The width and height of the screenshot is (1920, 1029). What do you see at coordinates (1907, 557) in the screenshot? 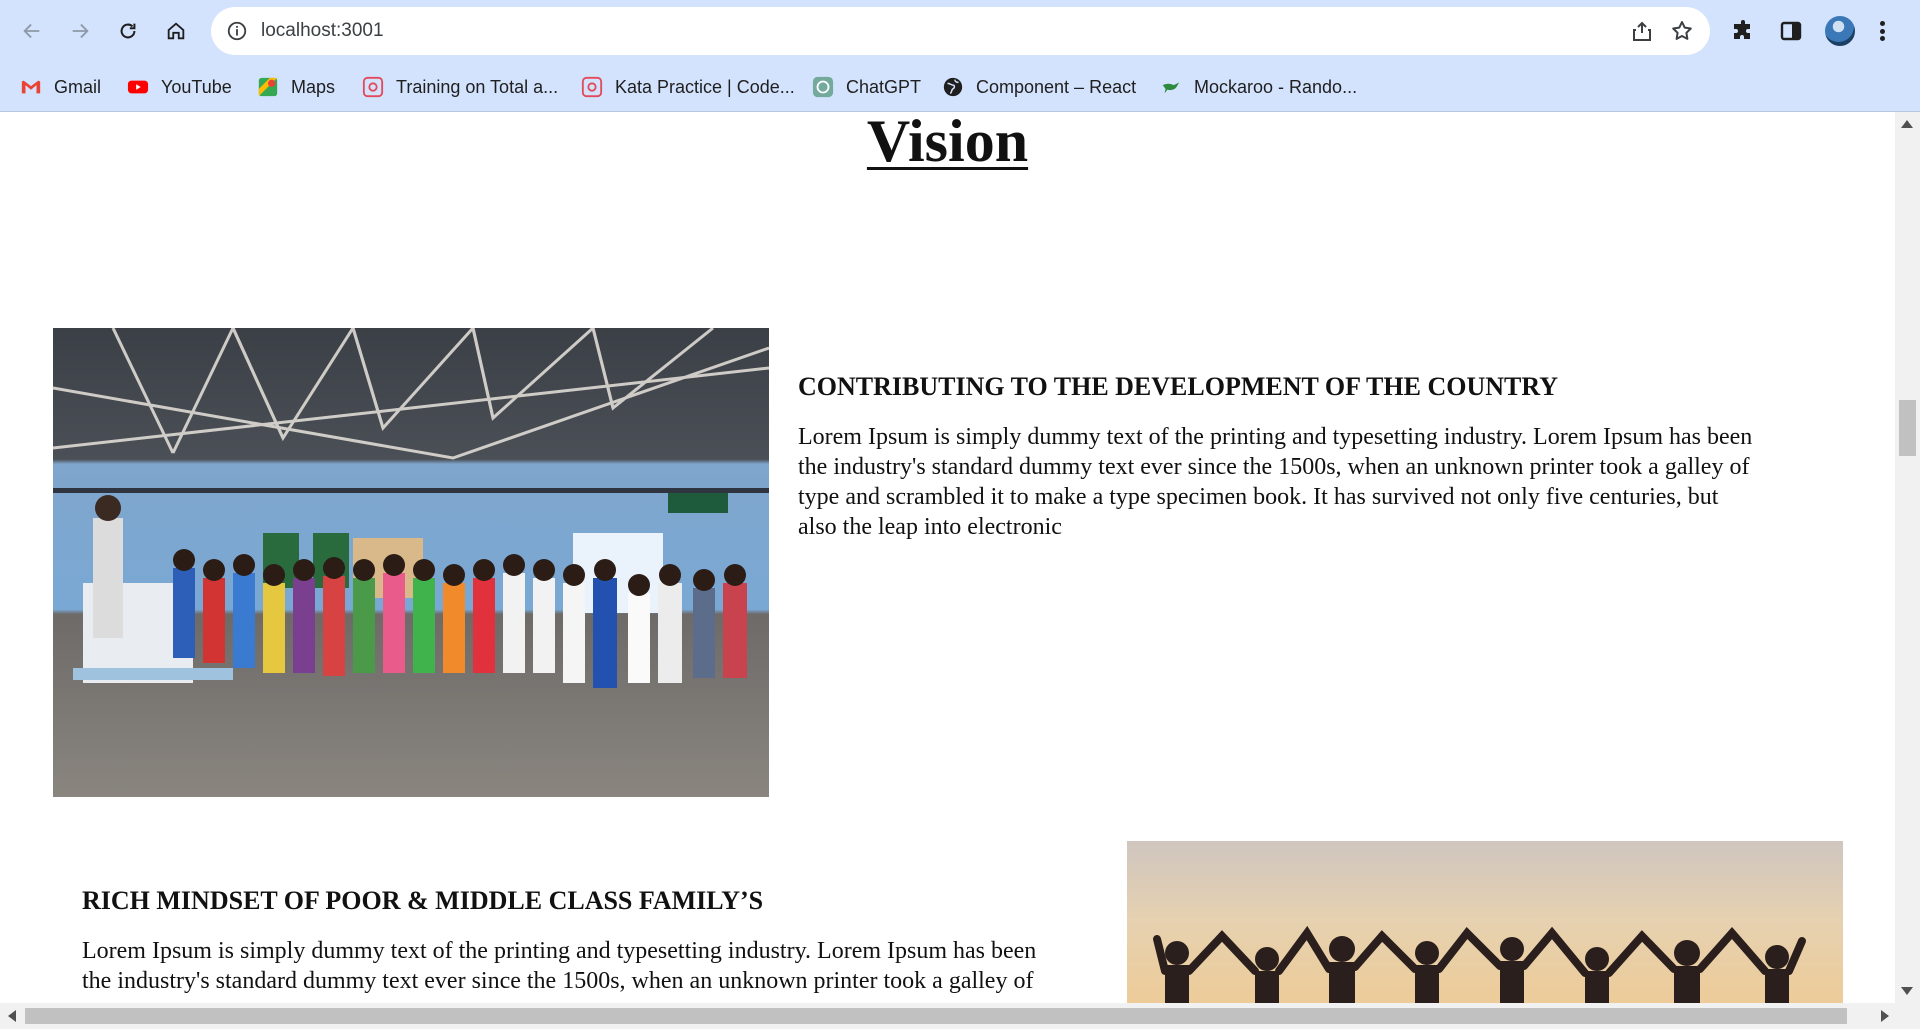
I see `vertical-scrollbar` at bounding box center [1907, 557].